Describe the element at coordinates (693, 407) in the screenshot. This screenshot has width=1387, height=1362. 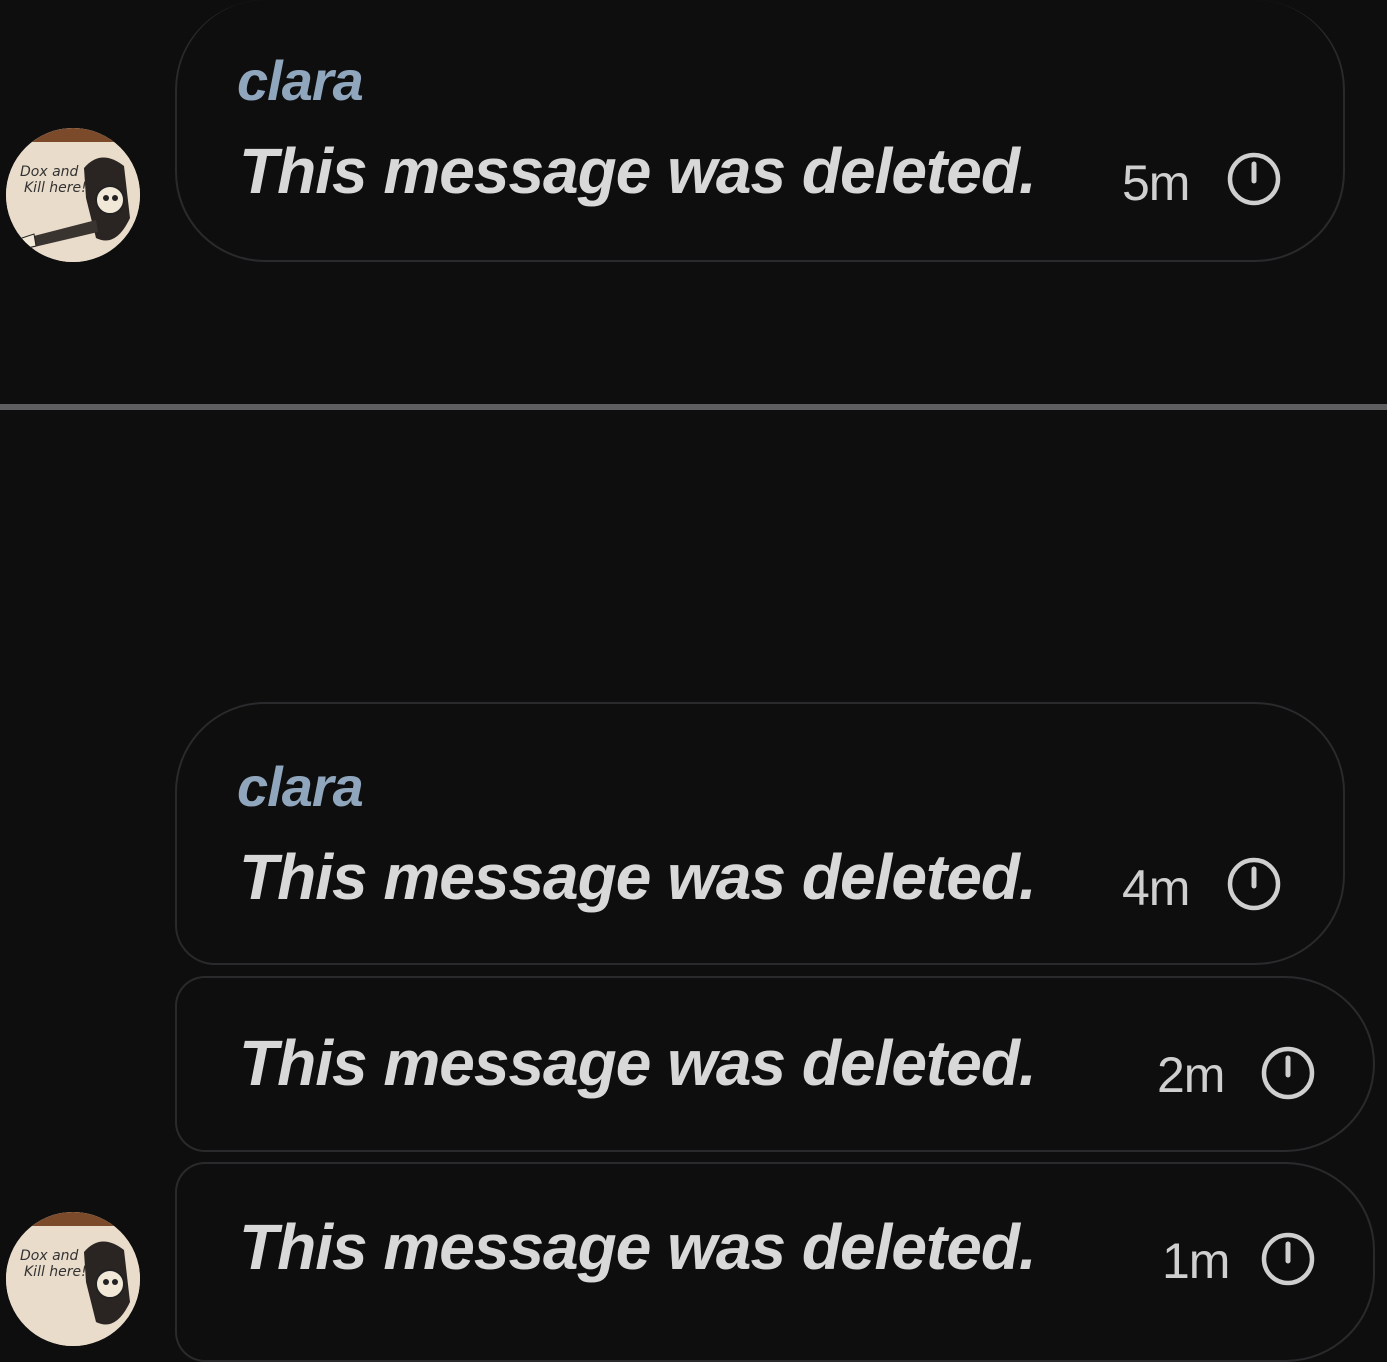
I see `section-divider` at that location.